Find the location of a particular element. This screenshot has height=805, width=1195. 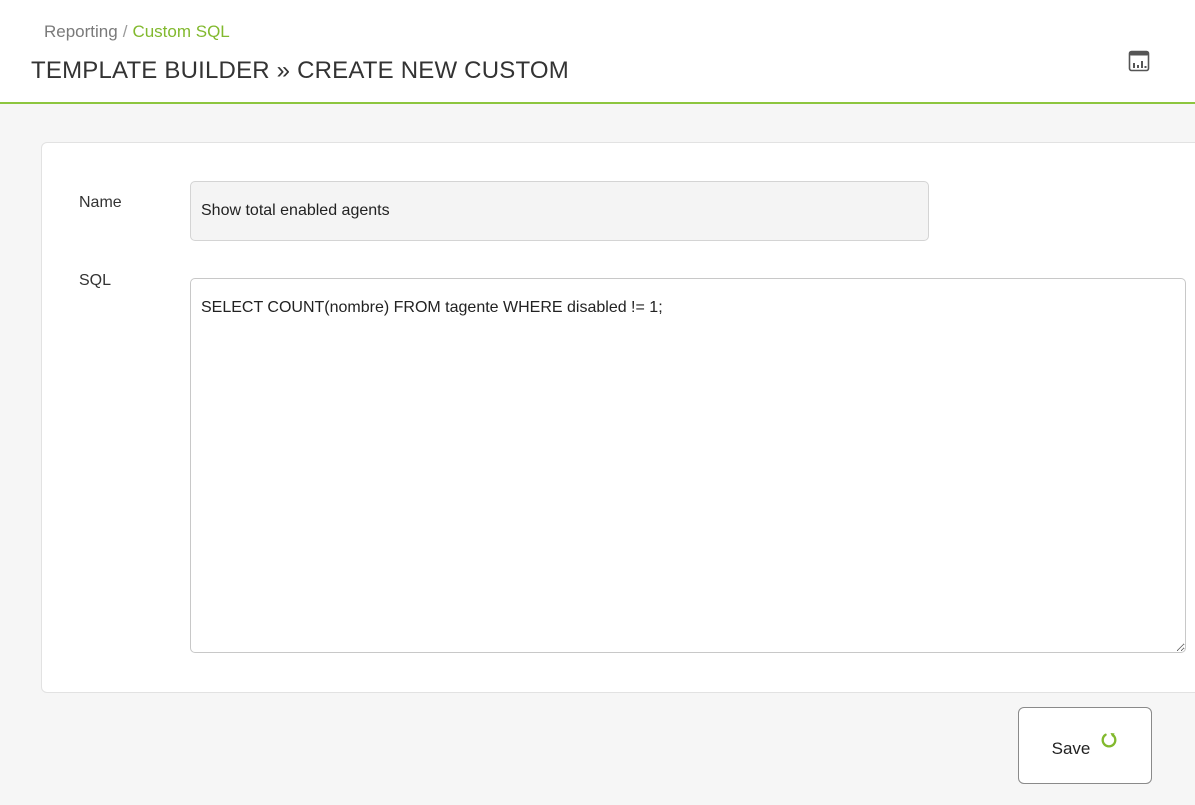

breadcrumb-custom-sql: Custom SQL is located at coordinates (180, 31).